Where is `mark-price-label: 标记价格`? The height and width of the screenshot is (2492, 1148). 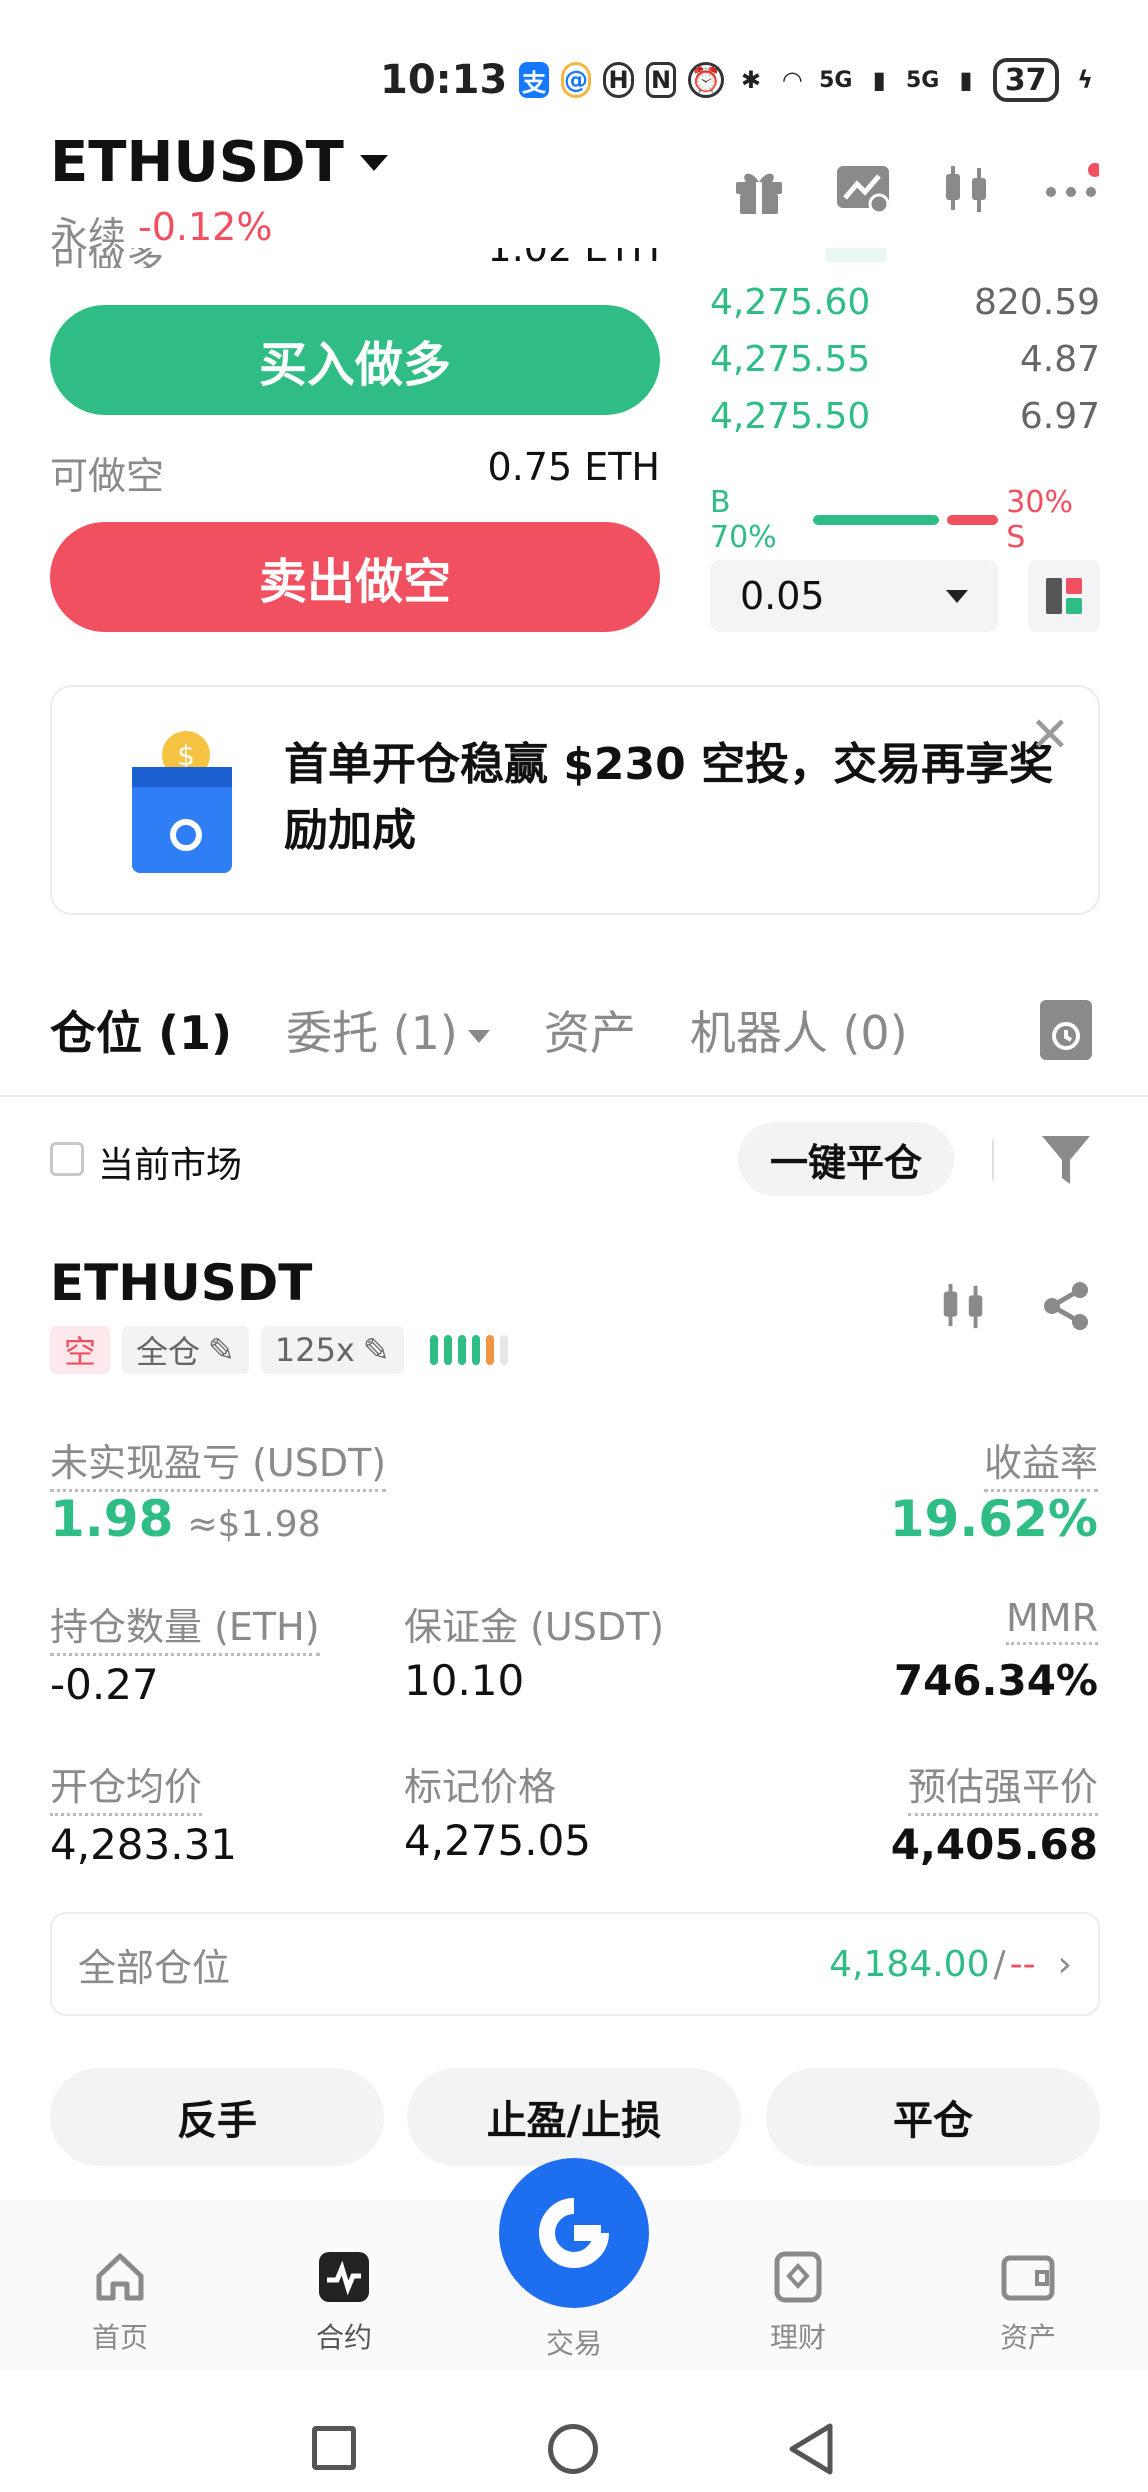 mark-price-label: 标记价格 is located at coordinates (480, 1787).